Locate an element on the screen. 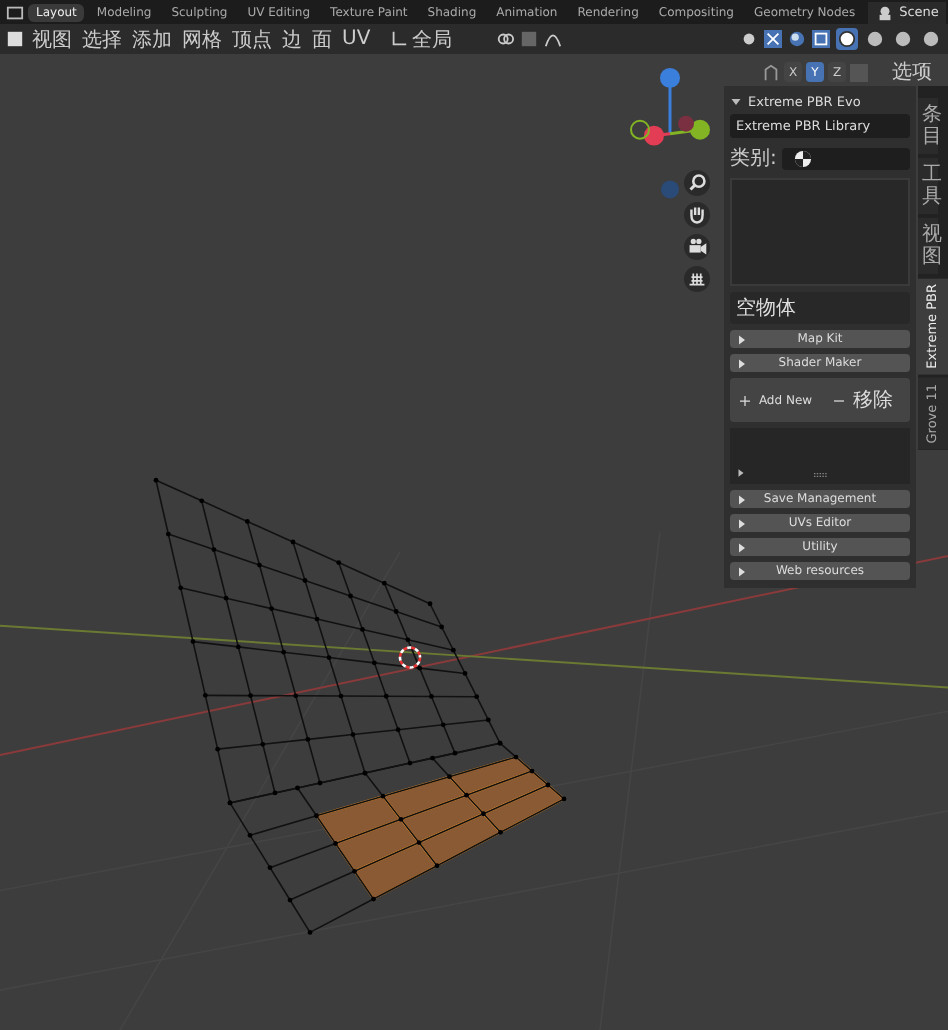  grid-view-icon is located at coordinates (697, 279).